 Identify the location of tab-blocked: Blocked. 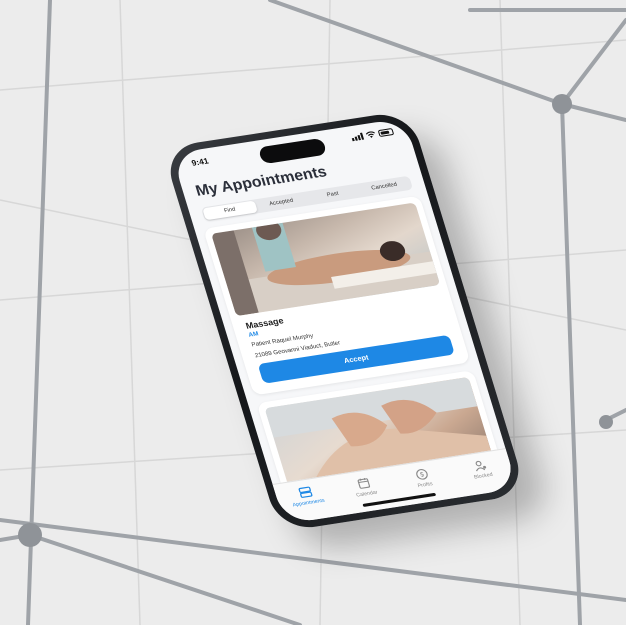
(483, 473).